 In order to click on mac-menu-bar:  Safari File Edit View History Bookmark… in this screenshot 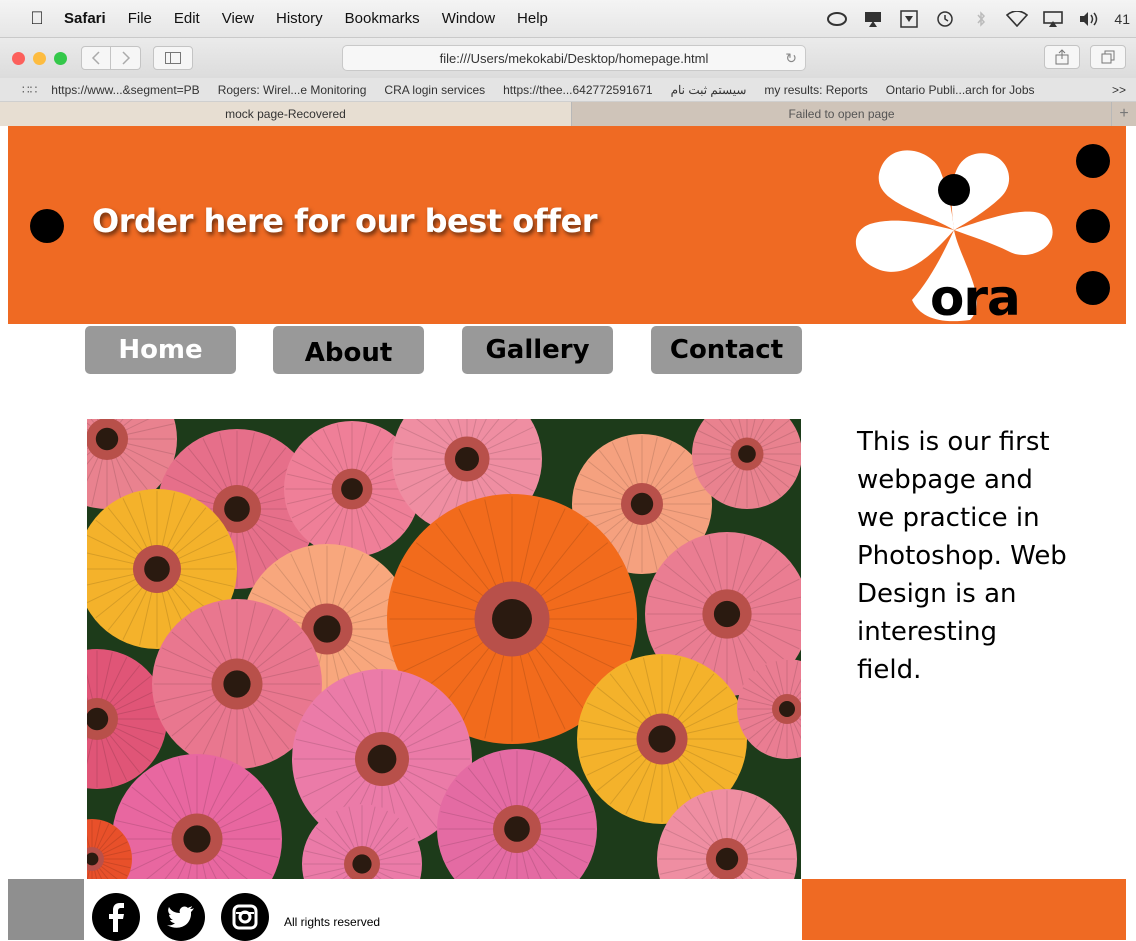, I will do `click(568, 19)`.